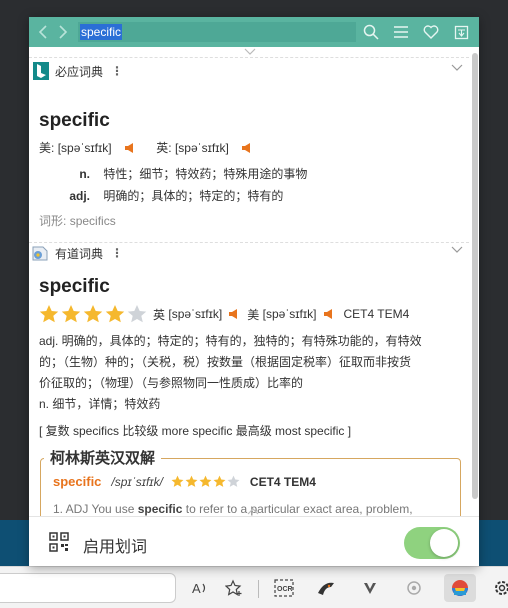  Describe the element at coordinates (40, 253) in the screenshot. I see `youdao-logo-icon` at that location.